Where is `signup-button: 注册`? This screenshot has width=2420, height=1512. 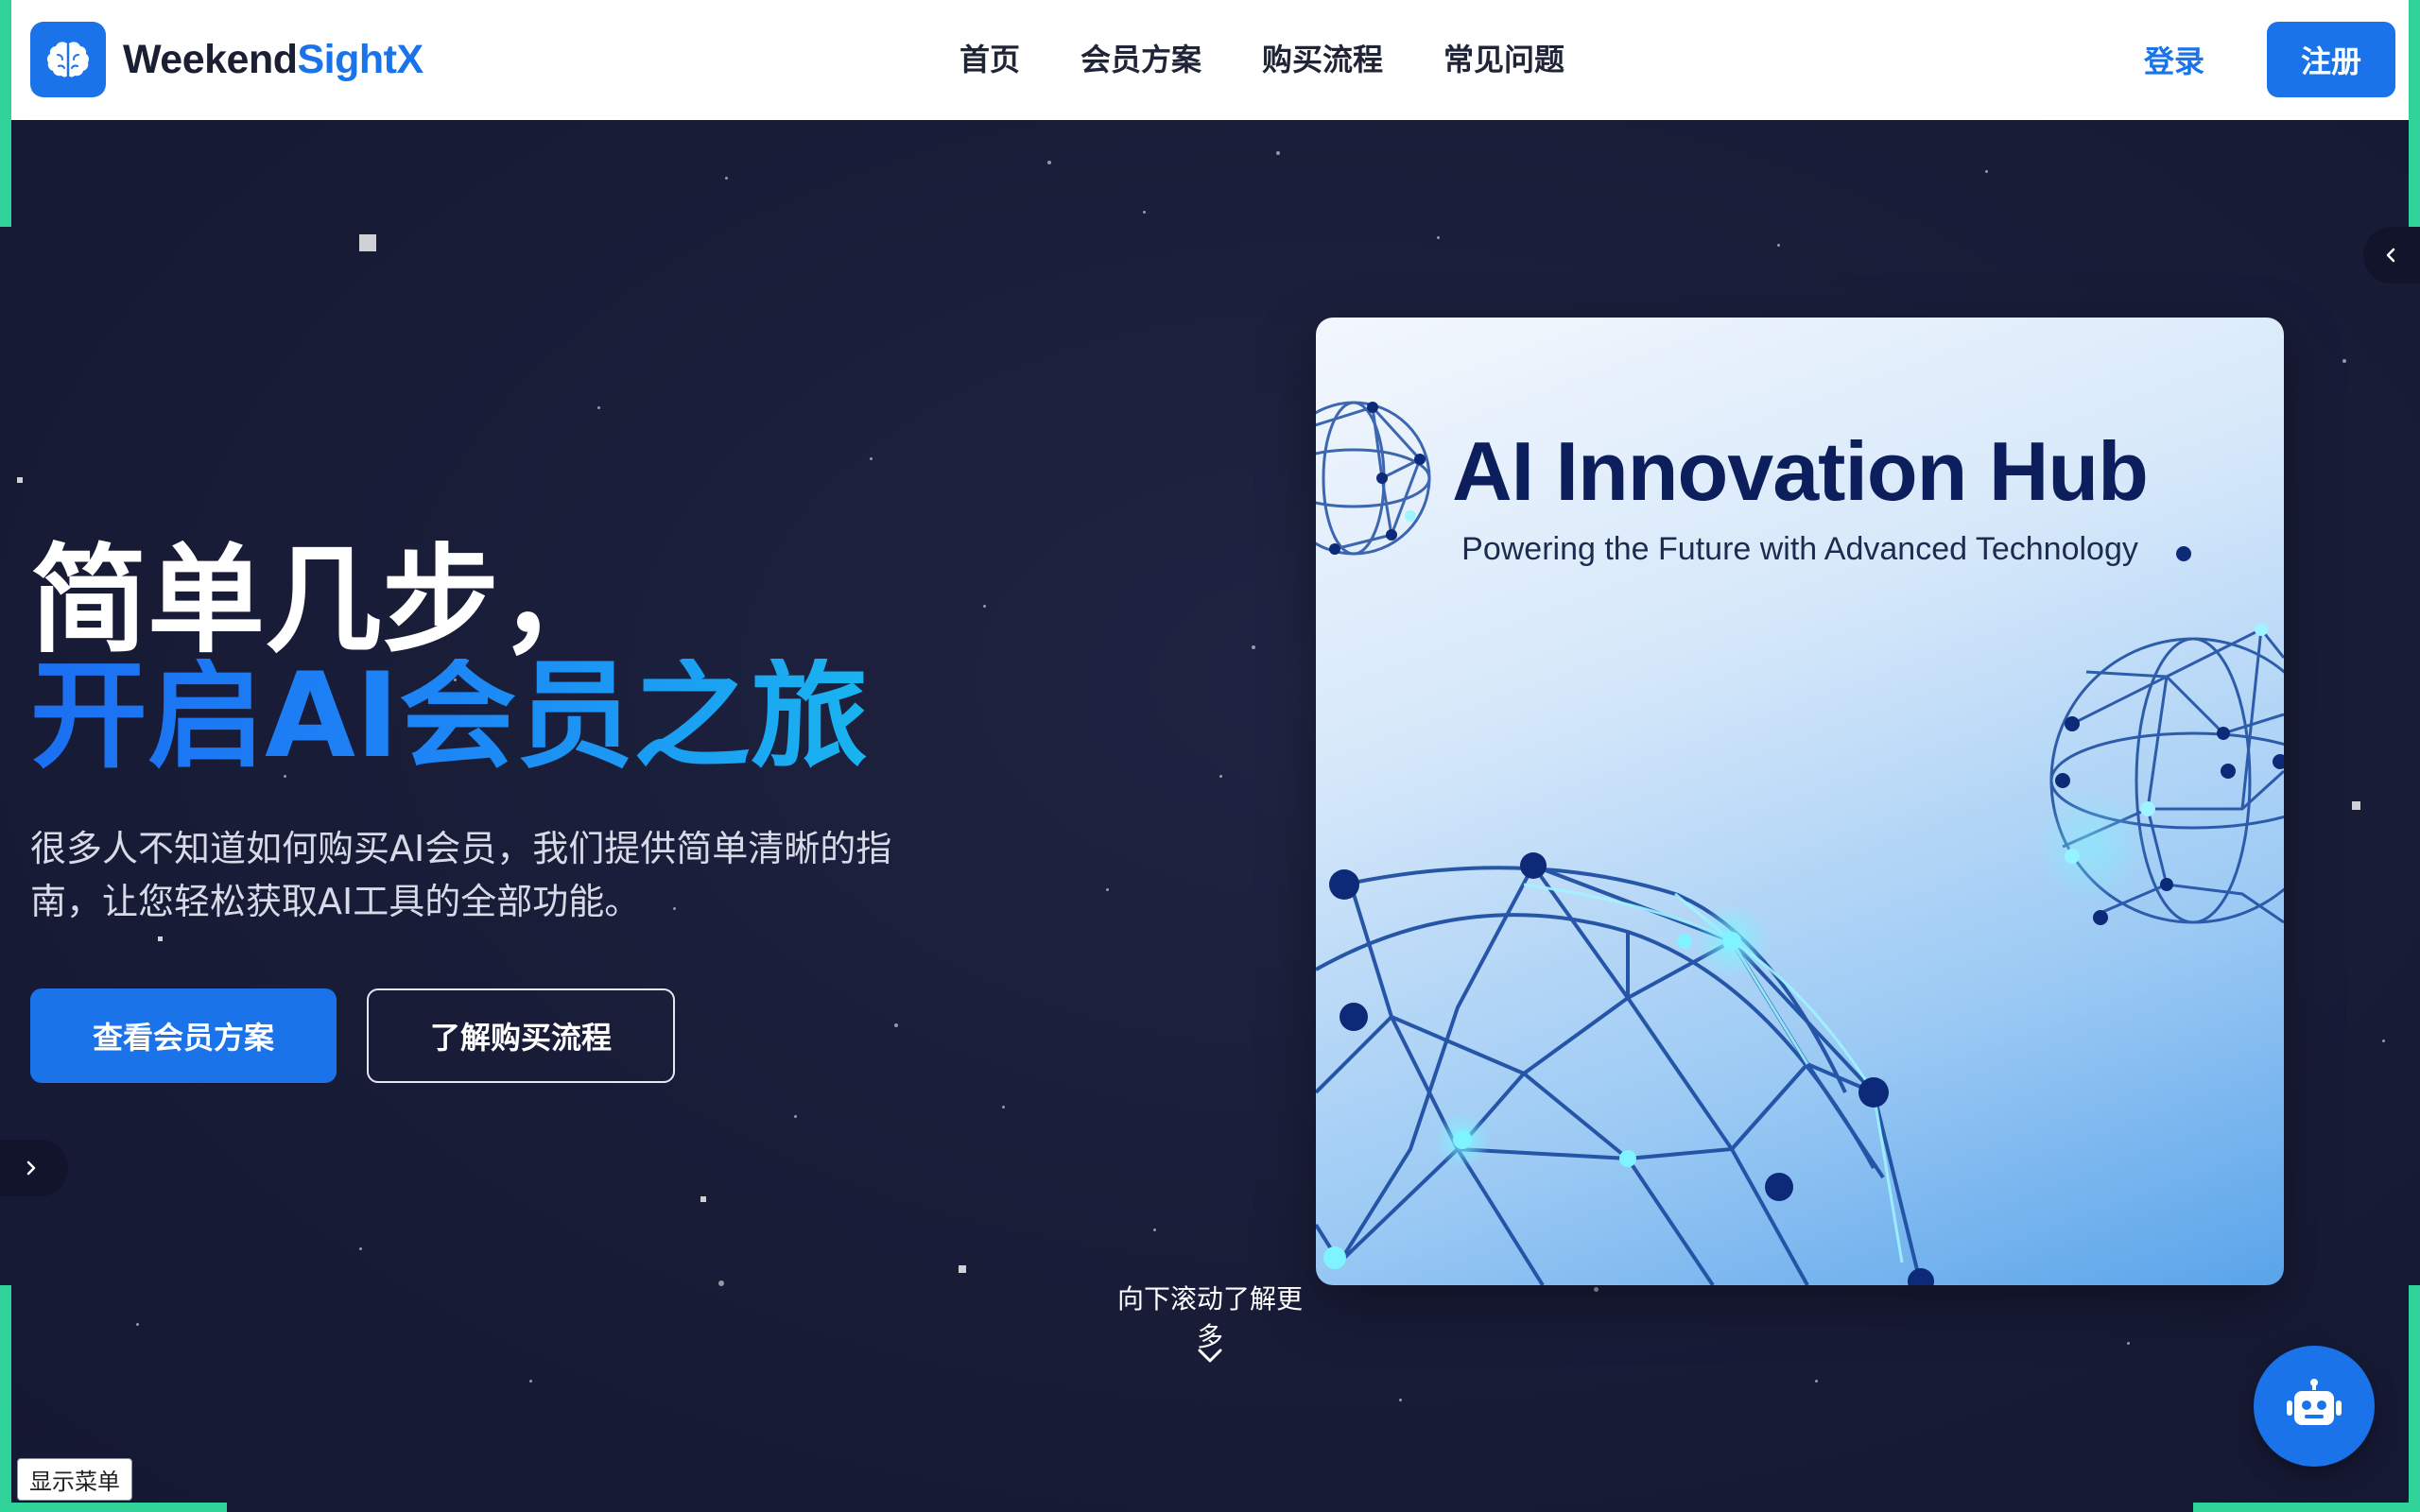 signup-button: 注册 is located at coordinates (2331, 59).